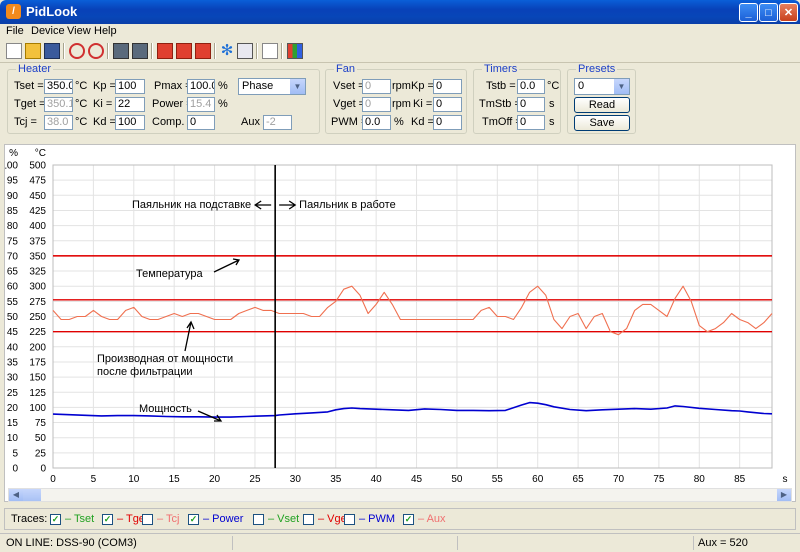 This screenshot has width=800, height=552. What do you see at coordinates (223, 86) in the screenshot?
I see `pmax-unit: %` at bounding box center [223, 86].